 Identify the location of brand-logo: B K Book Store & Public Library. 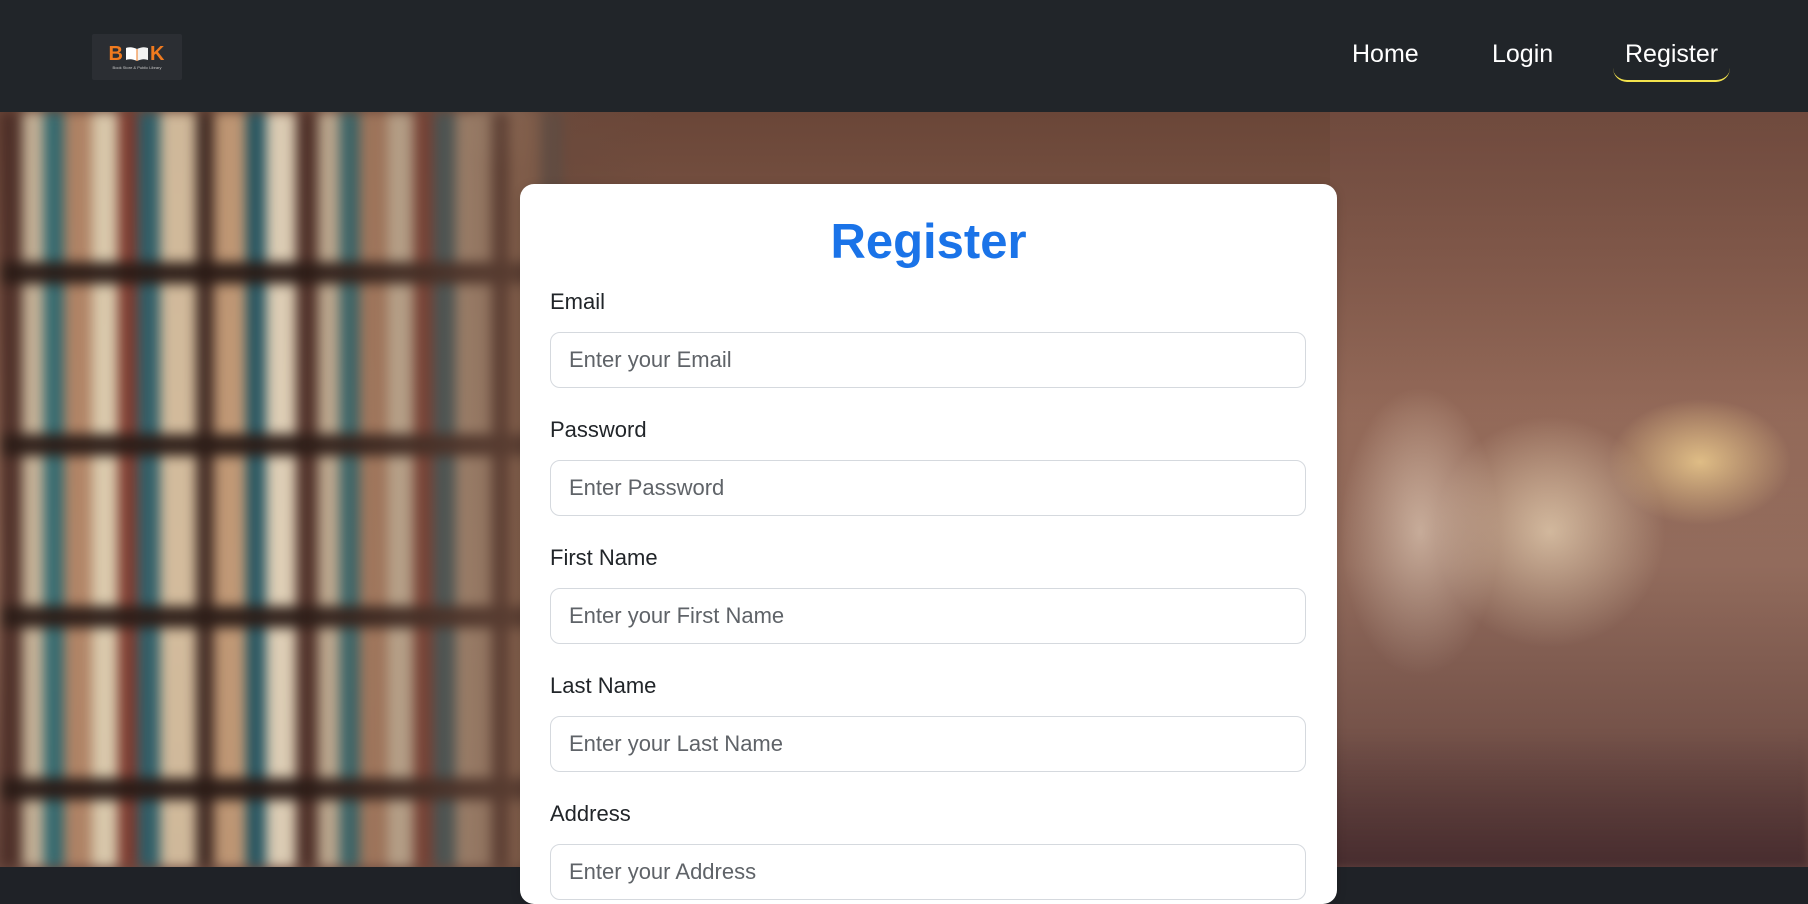
(137, 57).